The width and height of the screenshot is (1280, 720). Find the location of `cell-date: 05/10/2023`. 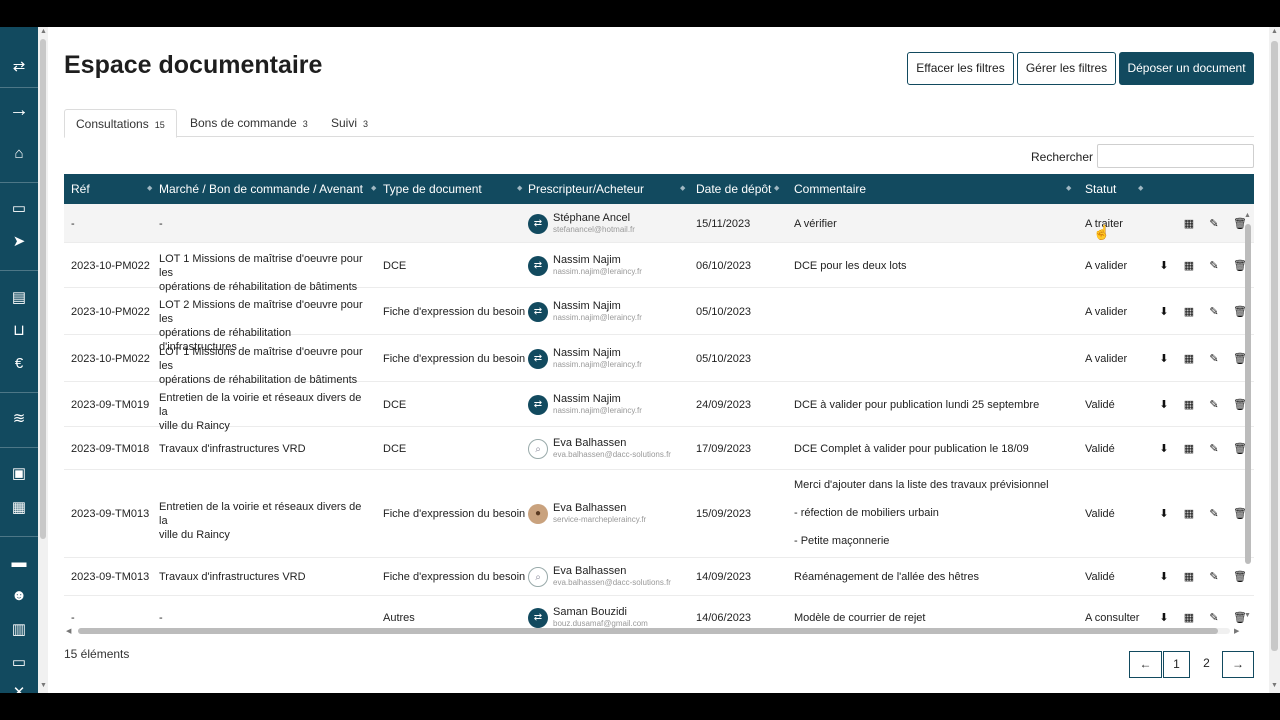

cell-date: 05/10/2023 is located at coordinates (724, 311).